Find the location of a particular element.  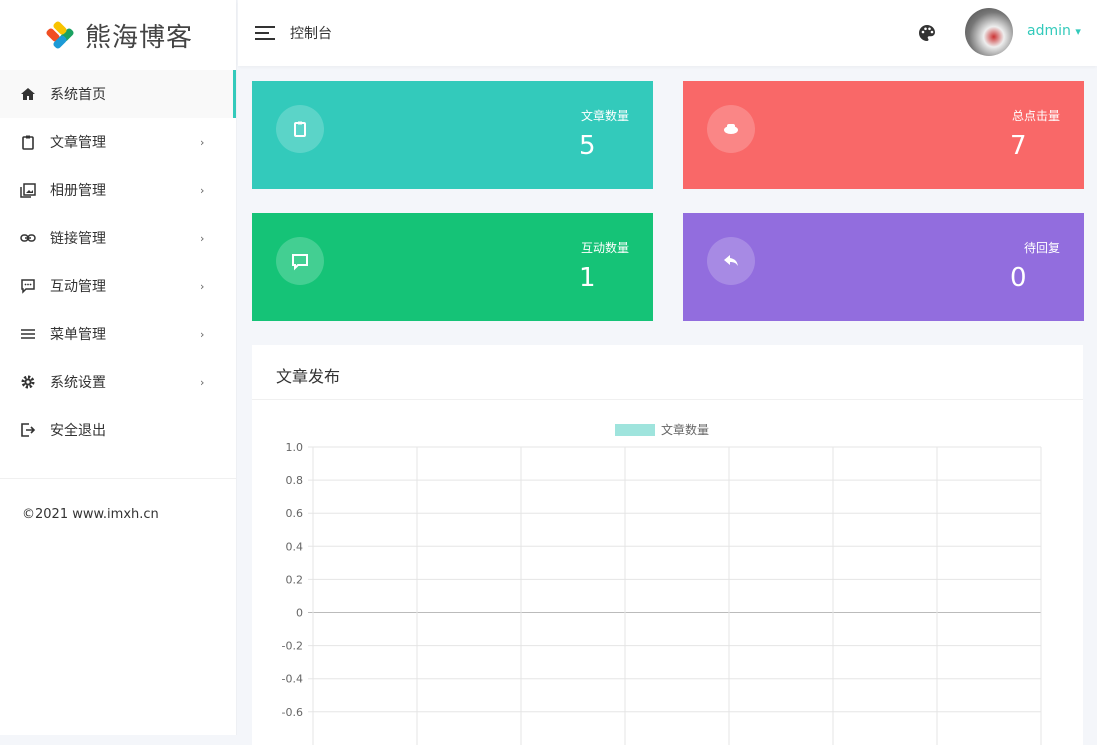

gear-icon is located at coordinates (28, 382).